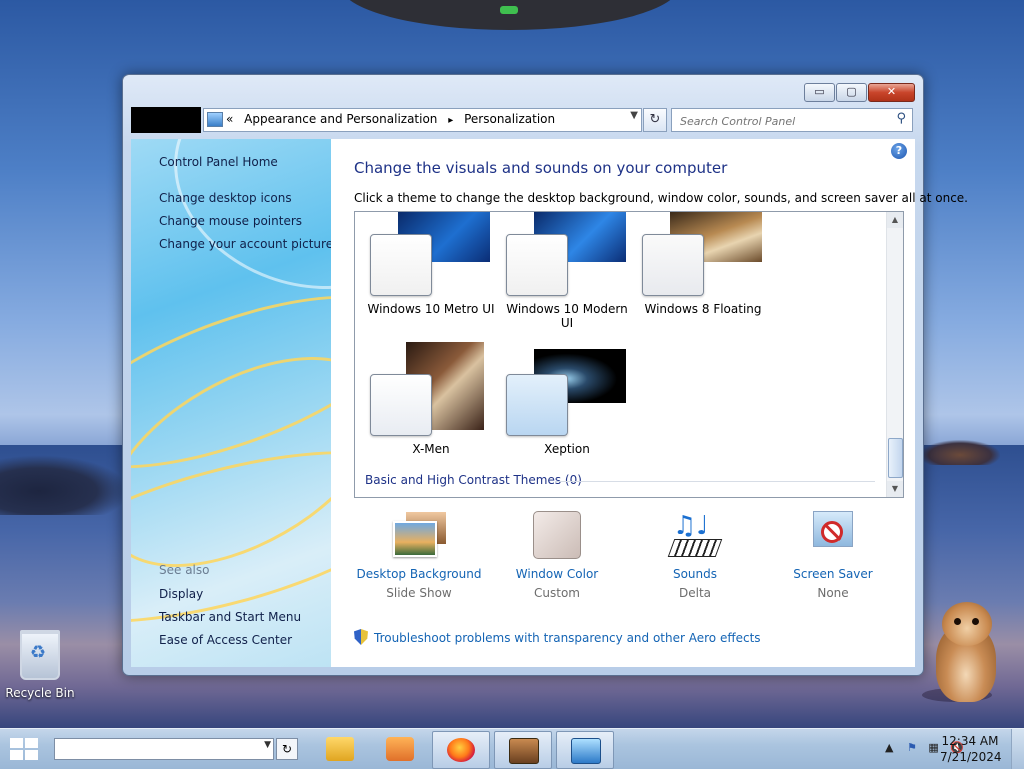 The height and width of the screenshot is (769, 1024). What do you see at coordinates (245, 244) in the screenshot?
I see `sidebar-link-account-picture: Change your account picture` at bounding box center [245, 244].